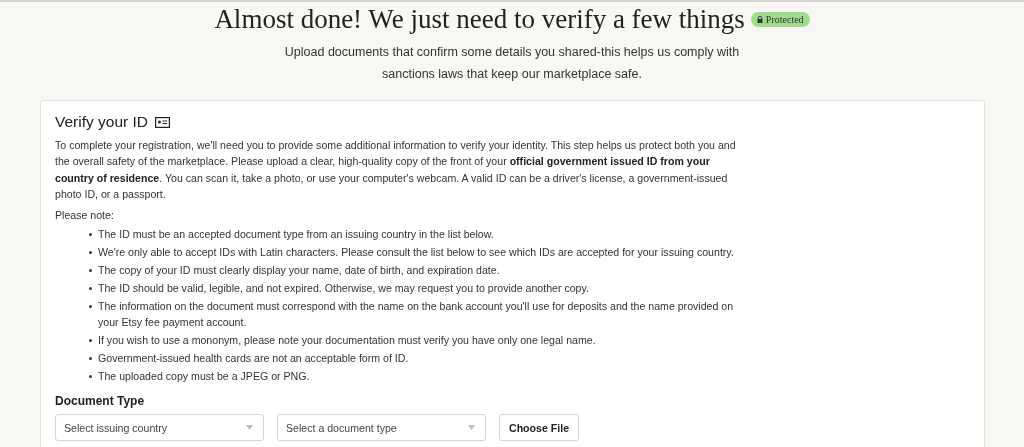 This screenshot has width=1024, height=447. Describe the element at coordinates (539, 428) in the screenshot. I see `choose-file-button: Choose File` at that location.